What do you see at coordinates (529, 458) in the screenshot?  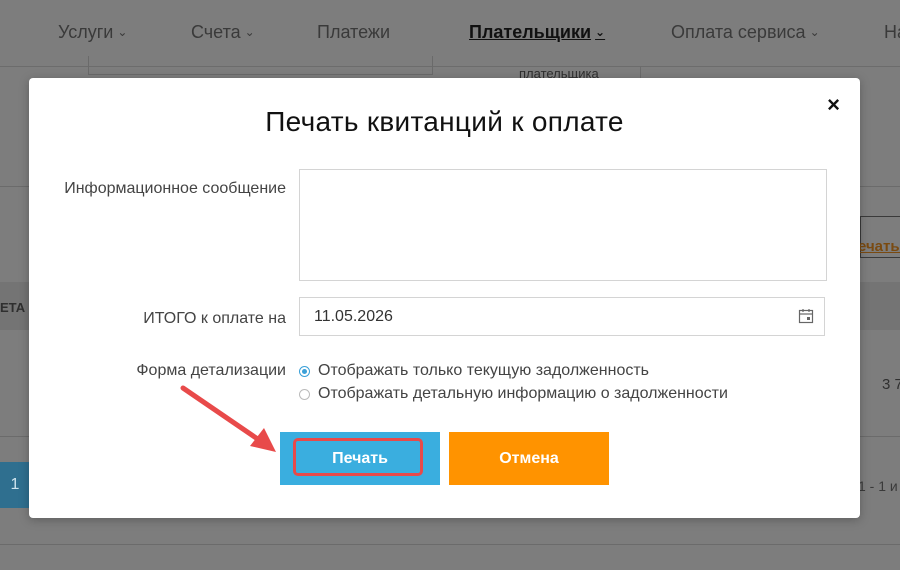 I see `cancel-button: Отмена` at bounding box center [529, 458].